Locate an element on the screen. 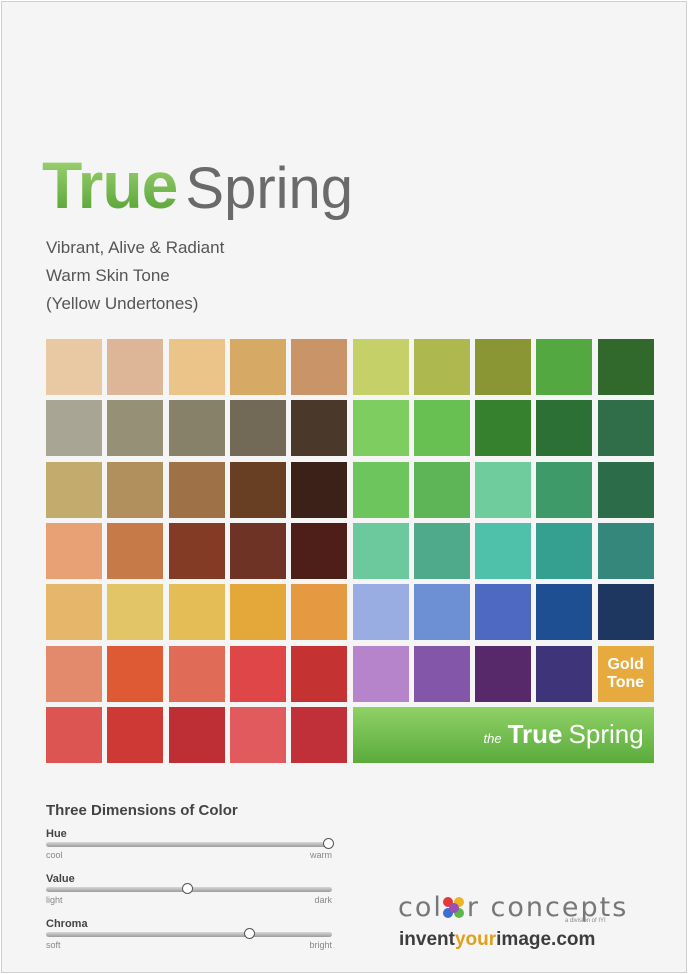 The image size is (688, 974). chroma-slider: Chroma soft bright is located at coordinates (191, 938).